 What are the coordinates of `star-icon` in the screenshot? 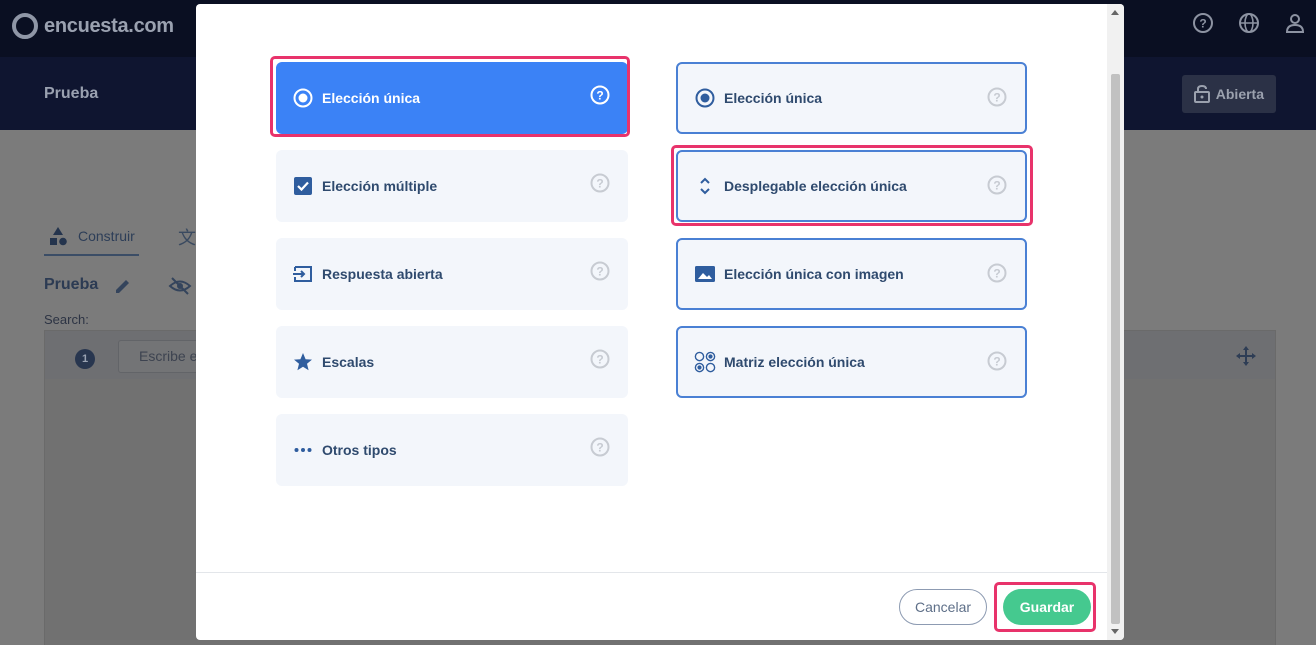 It's located at (303, 362).